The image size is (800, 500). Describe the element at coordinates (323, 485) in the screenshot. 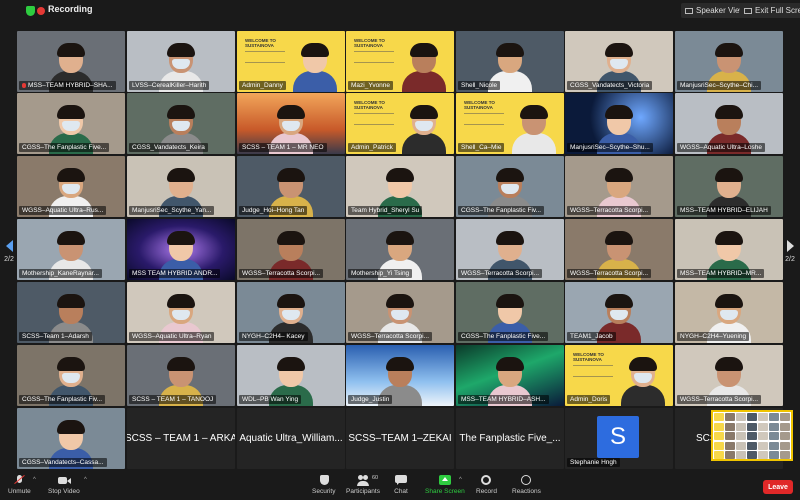

I see `security-button: Security` at that location.